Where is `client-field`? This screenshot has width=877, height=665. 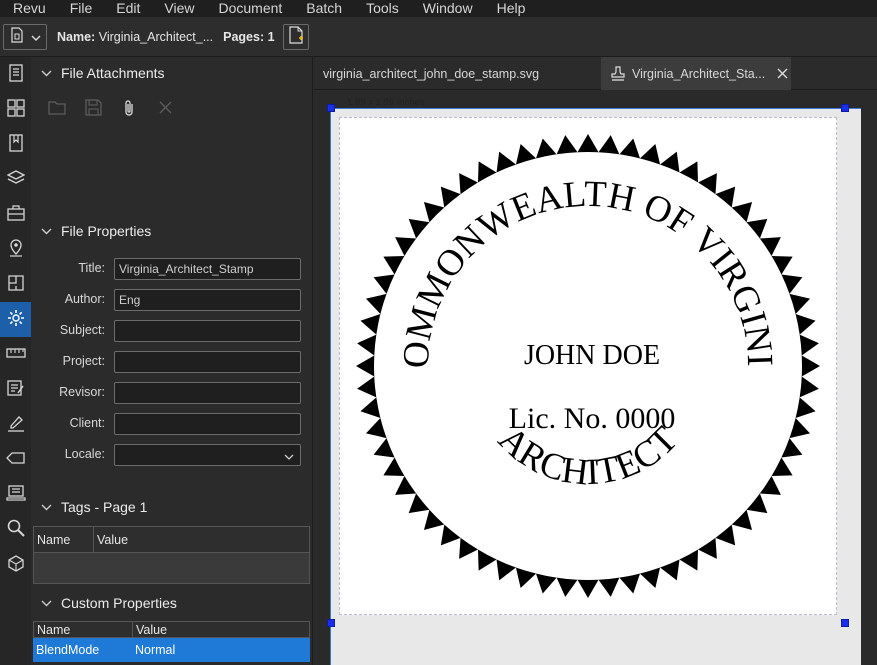 client-field is located at coordinates (207, 424).